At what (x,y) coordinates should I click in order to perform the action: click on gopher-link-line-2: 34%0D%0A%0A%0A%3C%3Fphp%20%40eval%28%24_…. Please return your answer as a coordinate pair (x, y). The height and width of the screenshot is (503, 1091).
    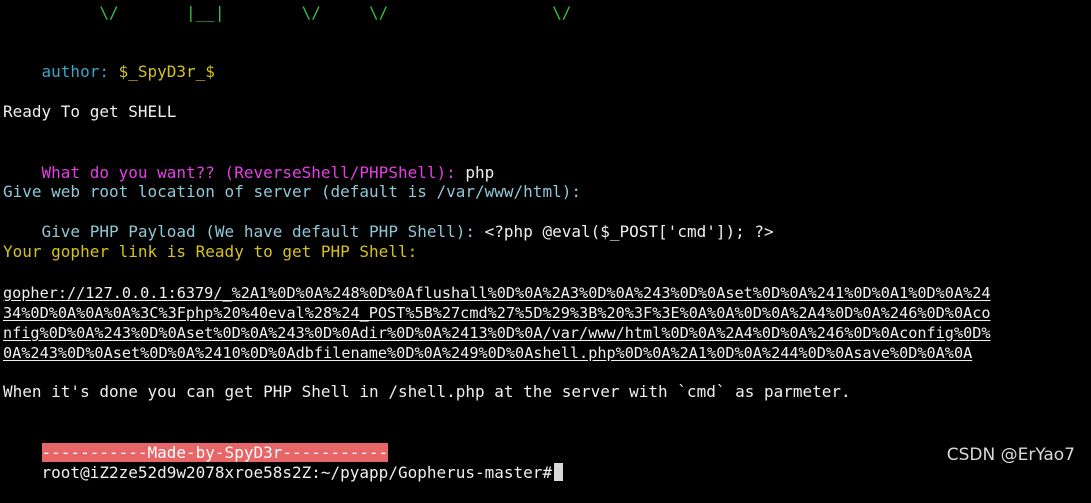
    Looking at the image, I should click on (497, 313).